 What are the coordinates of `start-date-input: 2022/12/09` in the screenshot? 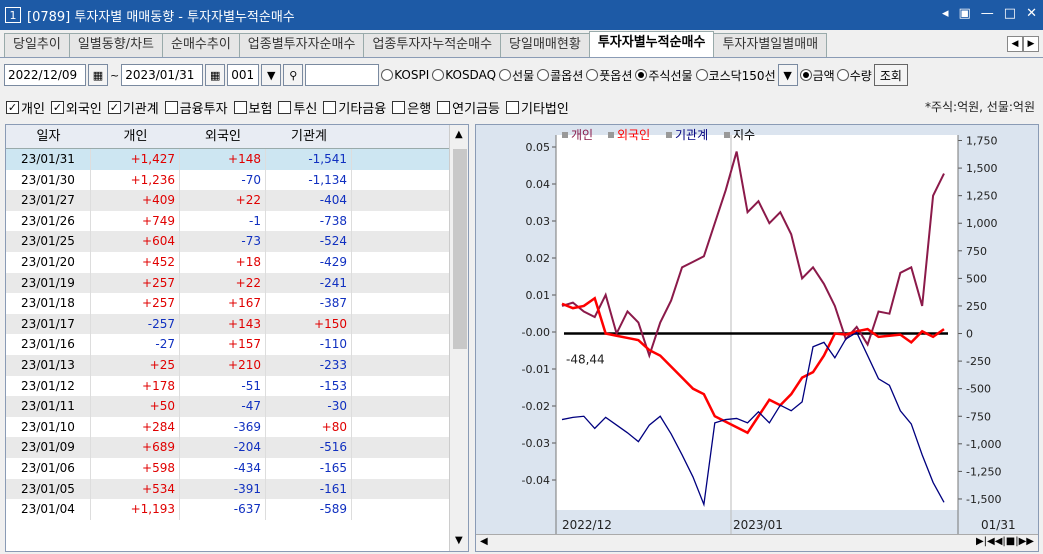 It's located at (45, 75).